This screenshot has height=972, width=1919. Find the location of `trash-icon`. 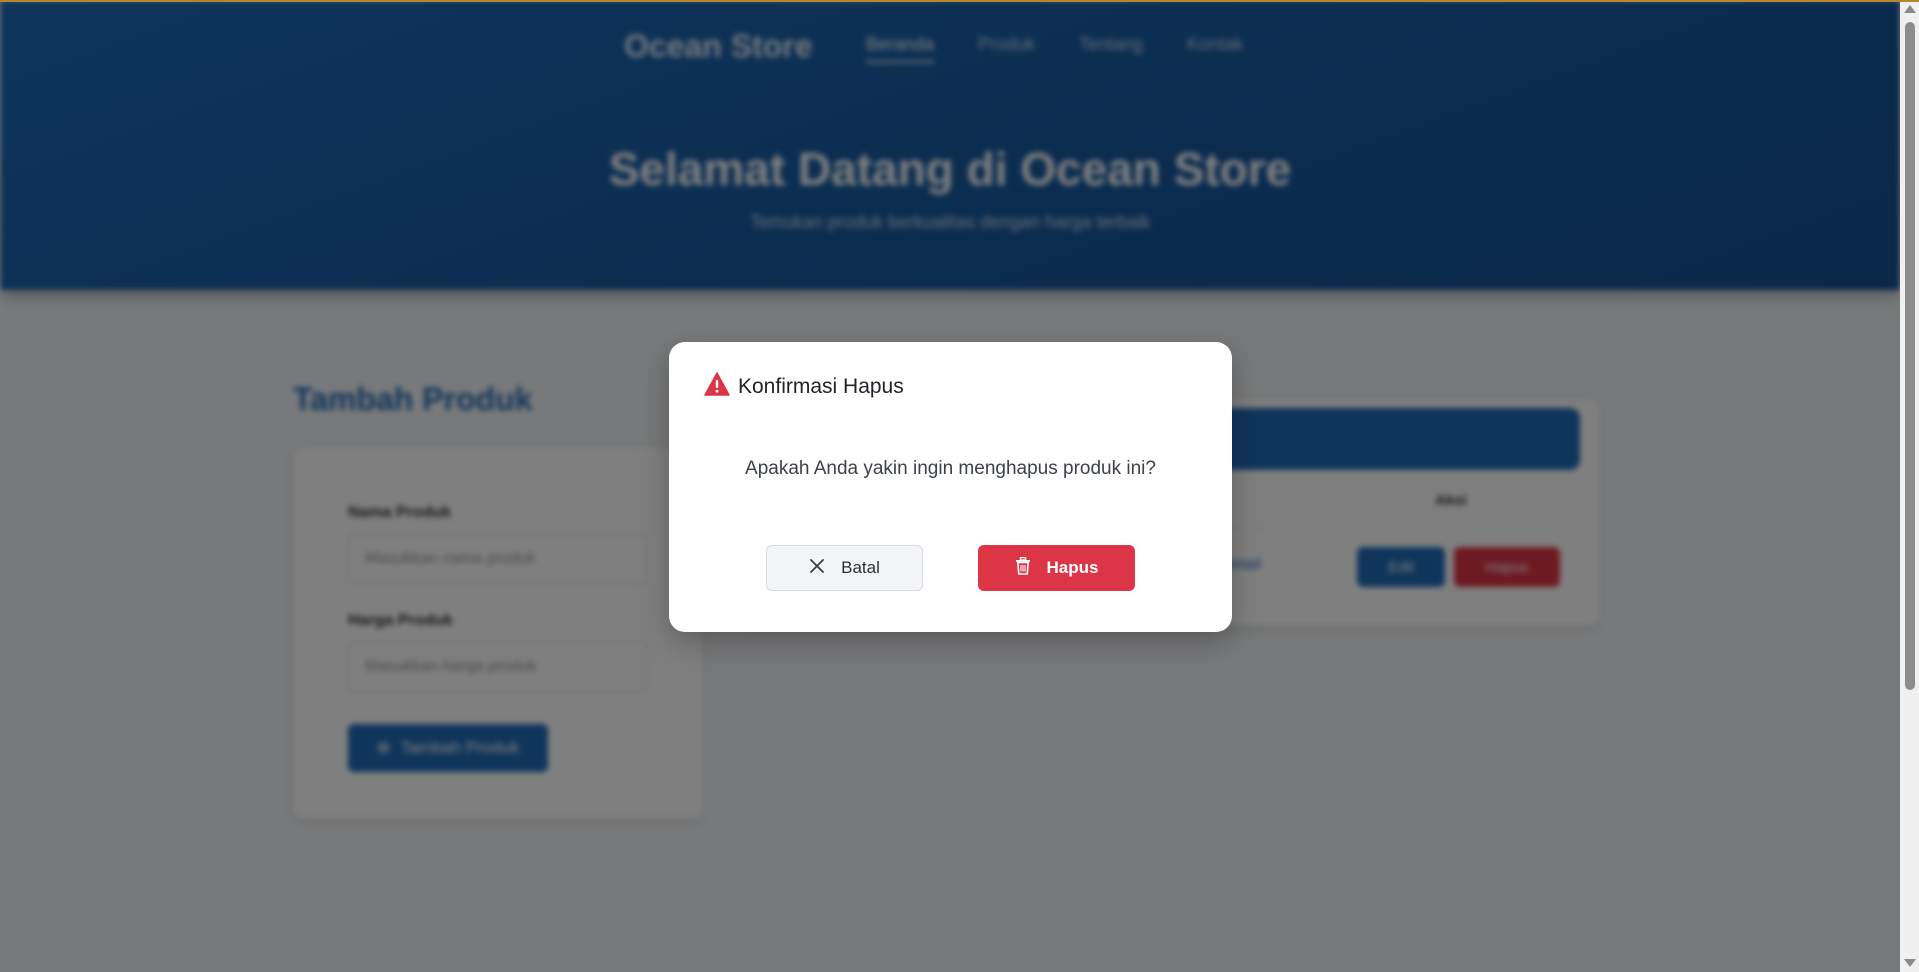

trash-icon is located at coordinates (1023, 568).